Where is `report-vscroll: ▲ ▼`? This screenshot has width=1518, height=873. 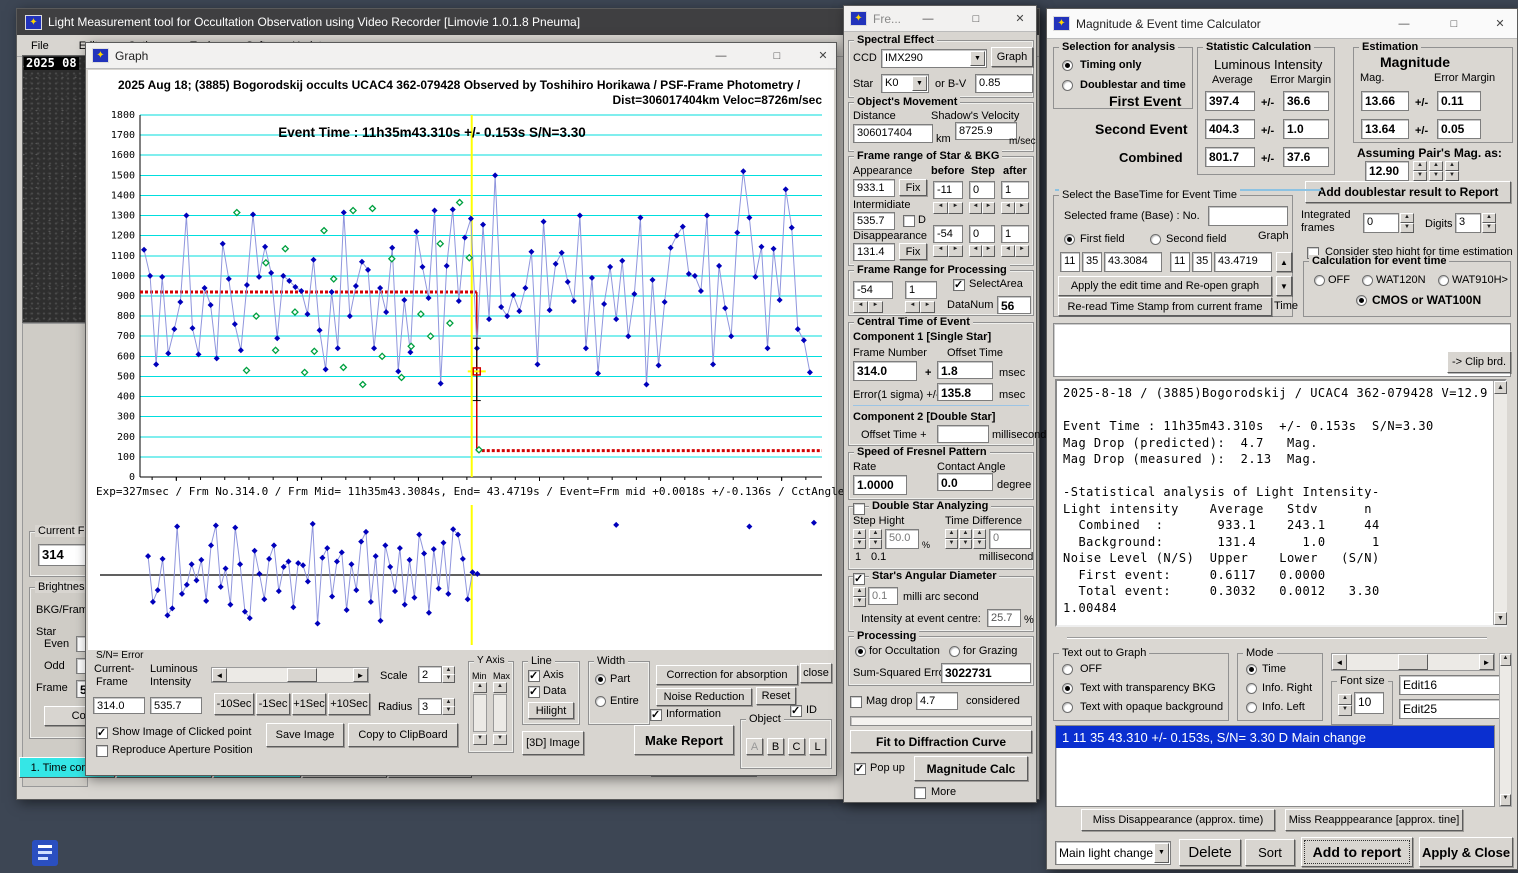 report-vscroll: ▲ ▼ is located at coordinates (1500, 503).